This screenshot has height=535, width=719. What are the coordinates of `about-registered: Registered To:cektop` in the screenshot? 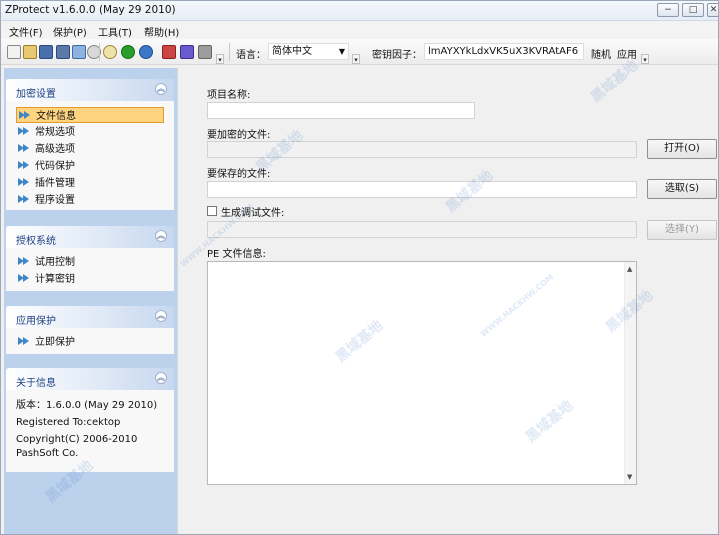 It's located at (68, 422).